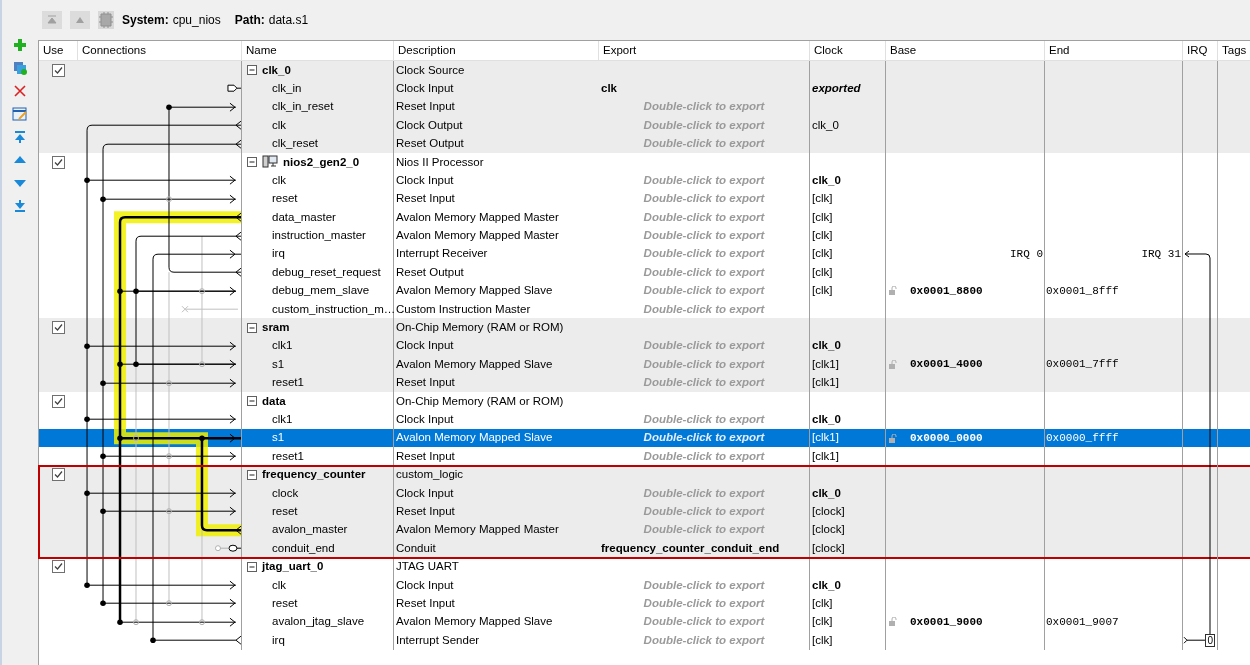 This screenshot has width=1250, height=665. I want to click on component-description: Nios II Processor, so click(440, 162).